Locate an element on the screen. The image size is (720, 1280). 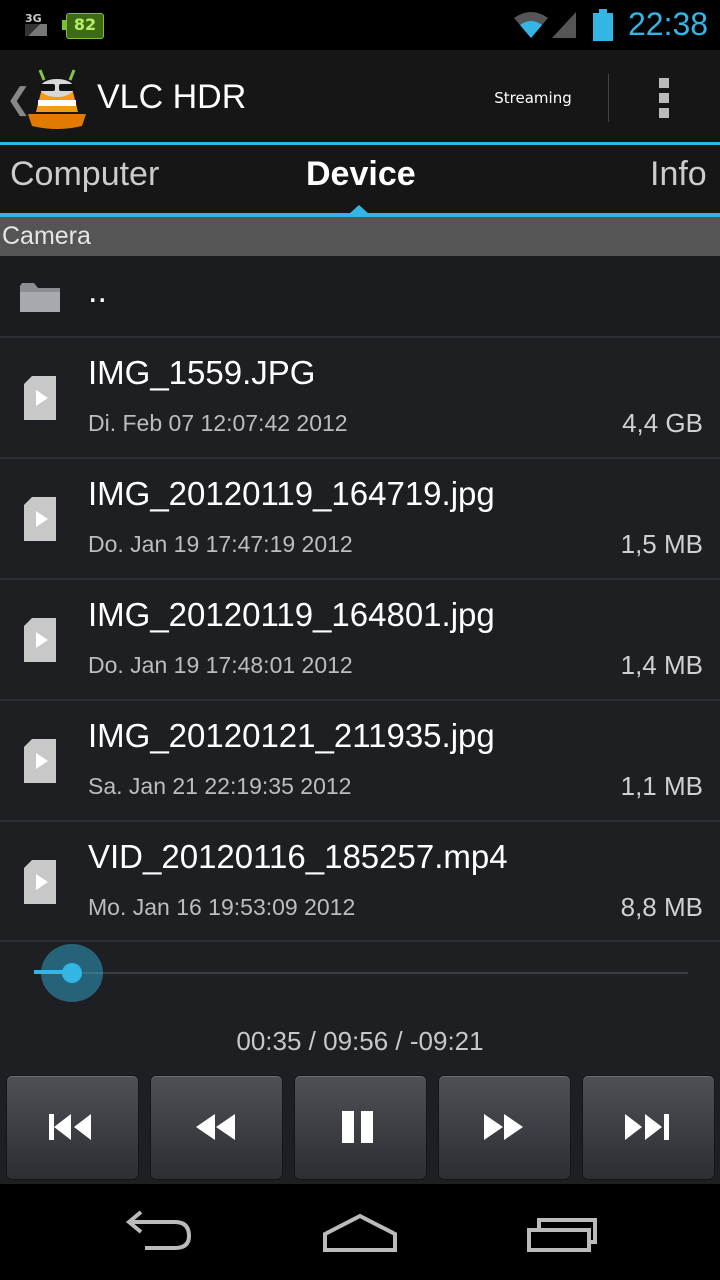
file-size: 1,5 MB is located at coordinates (661, 544).